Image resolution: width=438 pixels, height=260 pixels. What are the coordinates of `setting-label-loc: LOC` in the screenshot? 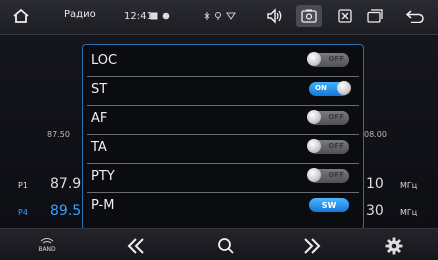 It's located at (104, 60).